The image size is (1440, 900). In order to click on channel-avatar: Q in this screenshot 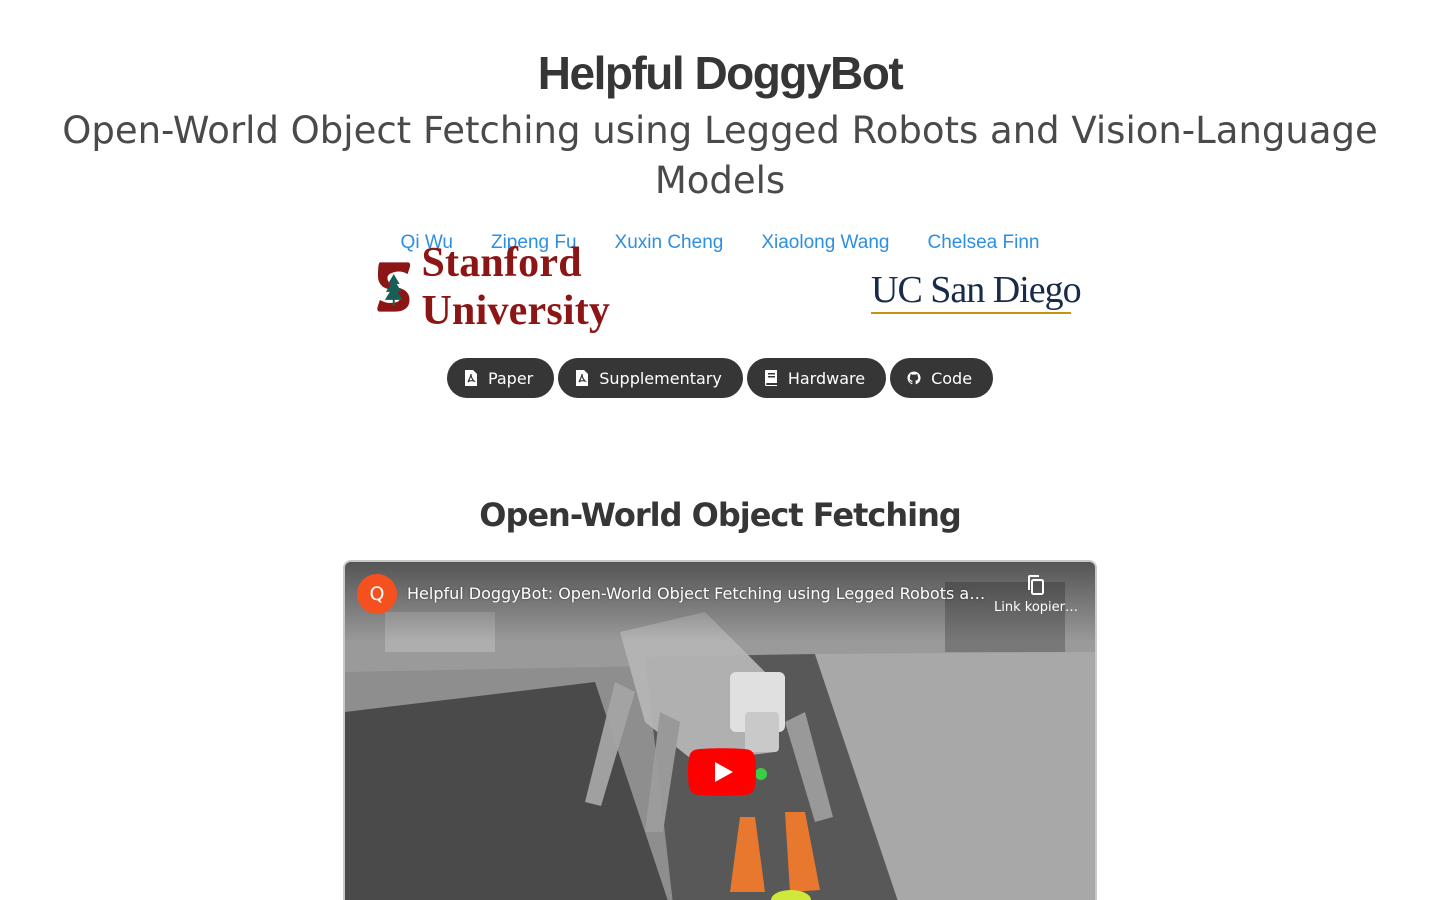, I will do `click(377, 594)`.